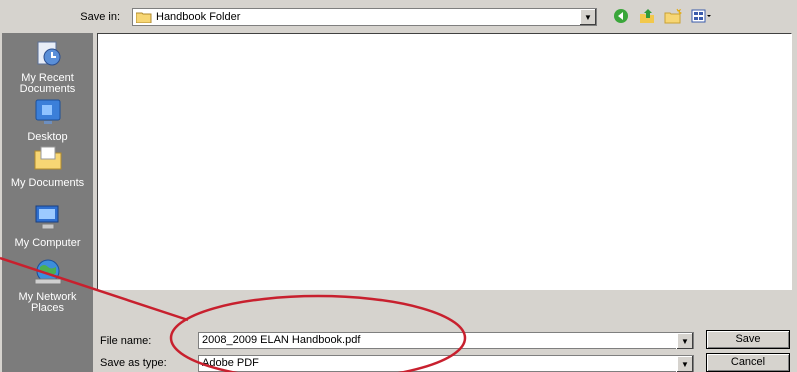 This screenshot has width=797, height=372. What do you see at coordinates (673, 16) in the screenshot?
I see `new-folder-icon` at bounding box center [673, 16].